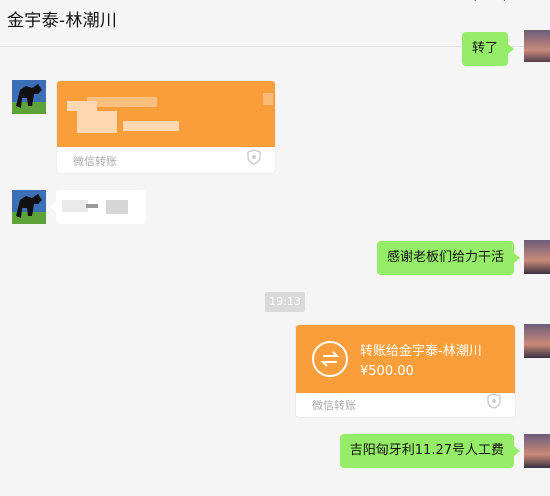 This screenshot has width=550, height=496. What do you see at coordinates (488, 3) in the screenshot?
I see `more-icon: ·` at bounding box center [488, 3].